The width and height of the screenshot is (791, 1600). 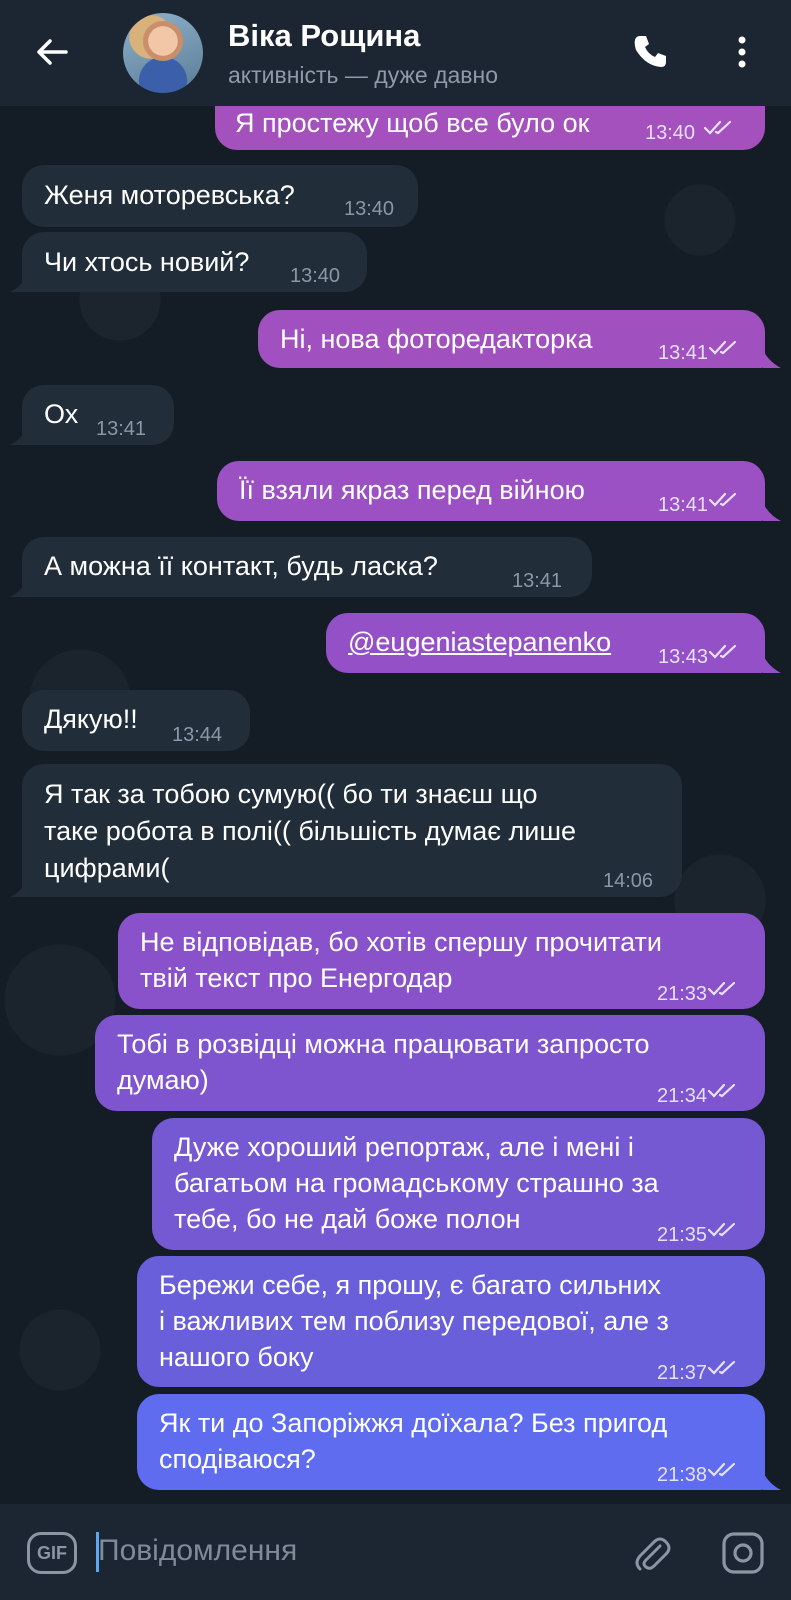 I want to click on message-text-line: Як ти до Запоріжжя доїхала? Без пригод, so click(x=413, y=1423).